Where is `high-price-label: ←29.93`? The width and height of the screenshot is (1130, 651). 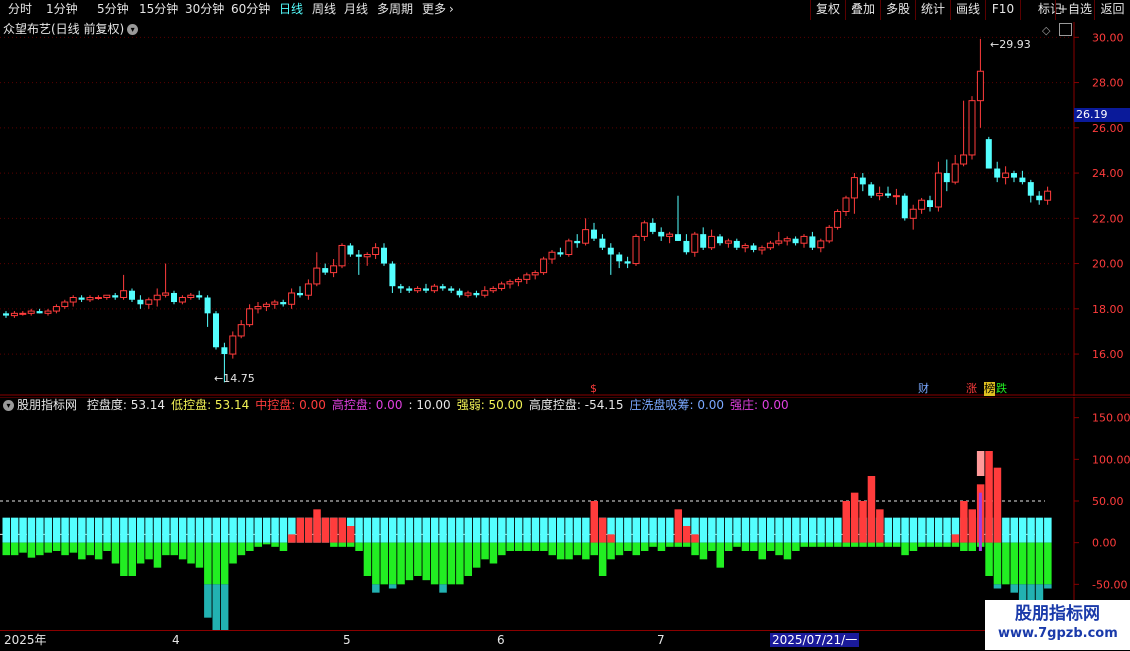
high-price-label: ←29.93 is located at coordinates (1010, 44).